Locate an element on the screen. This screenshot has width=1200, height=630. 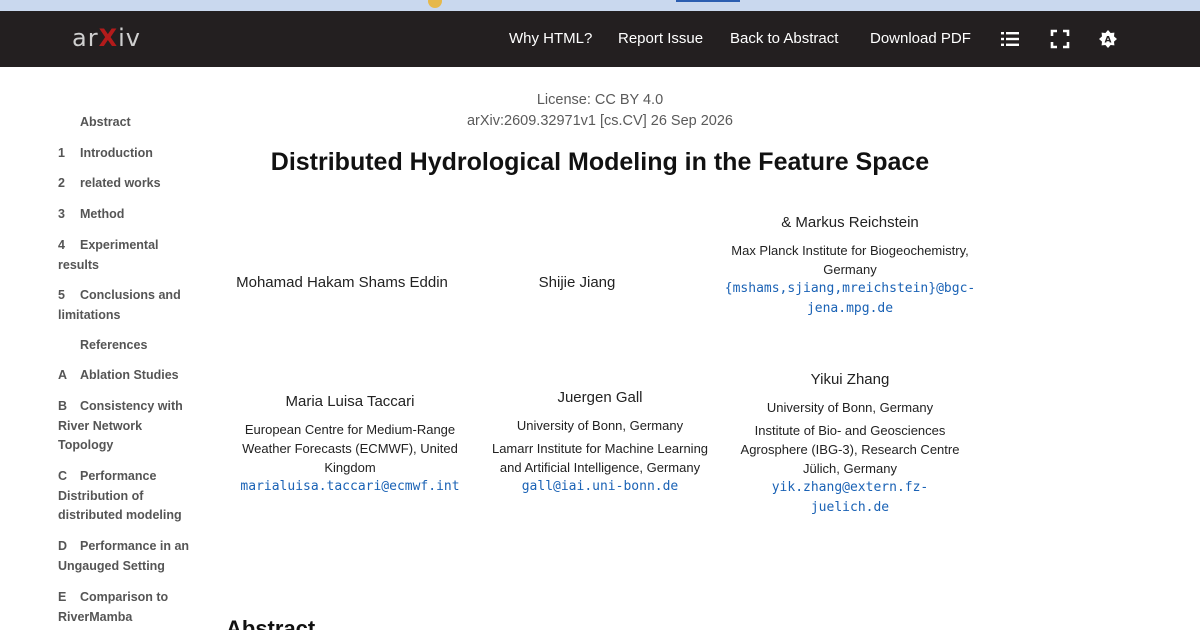
download-pdf-link: Download PDF is located at coordinates (920, 38).